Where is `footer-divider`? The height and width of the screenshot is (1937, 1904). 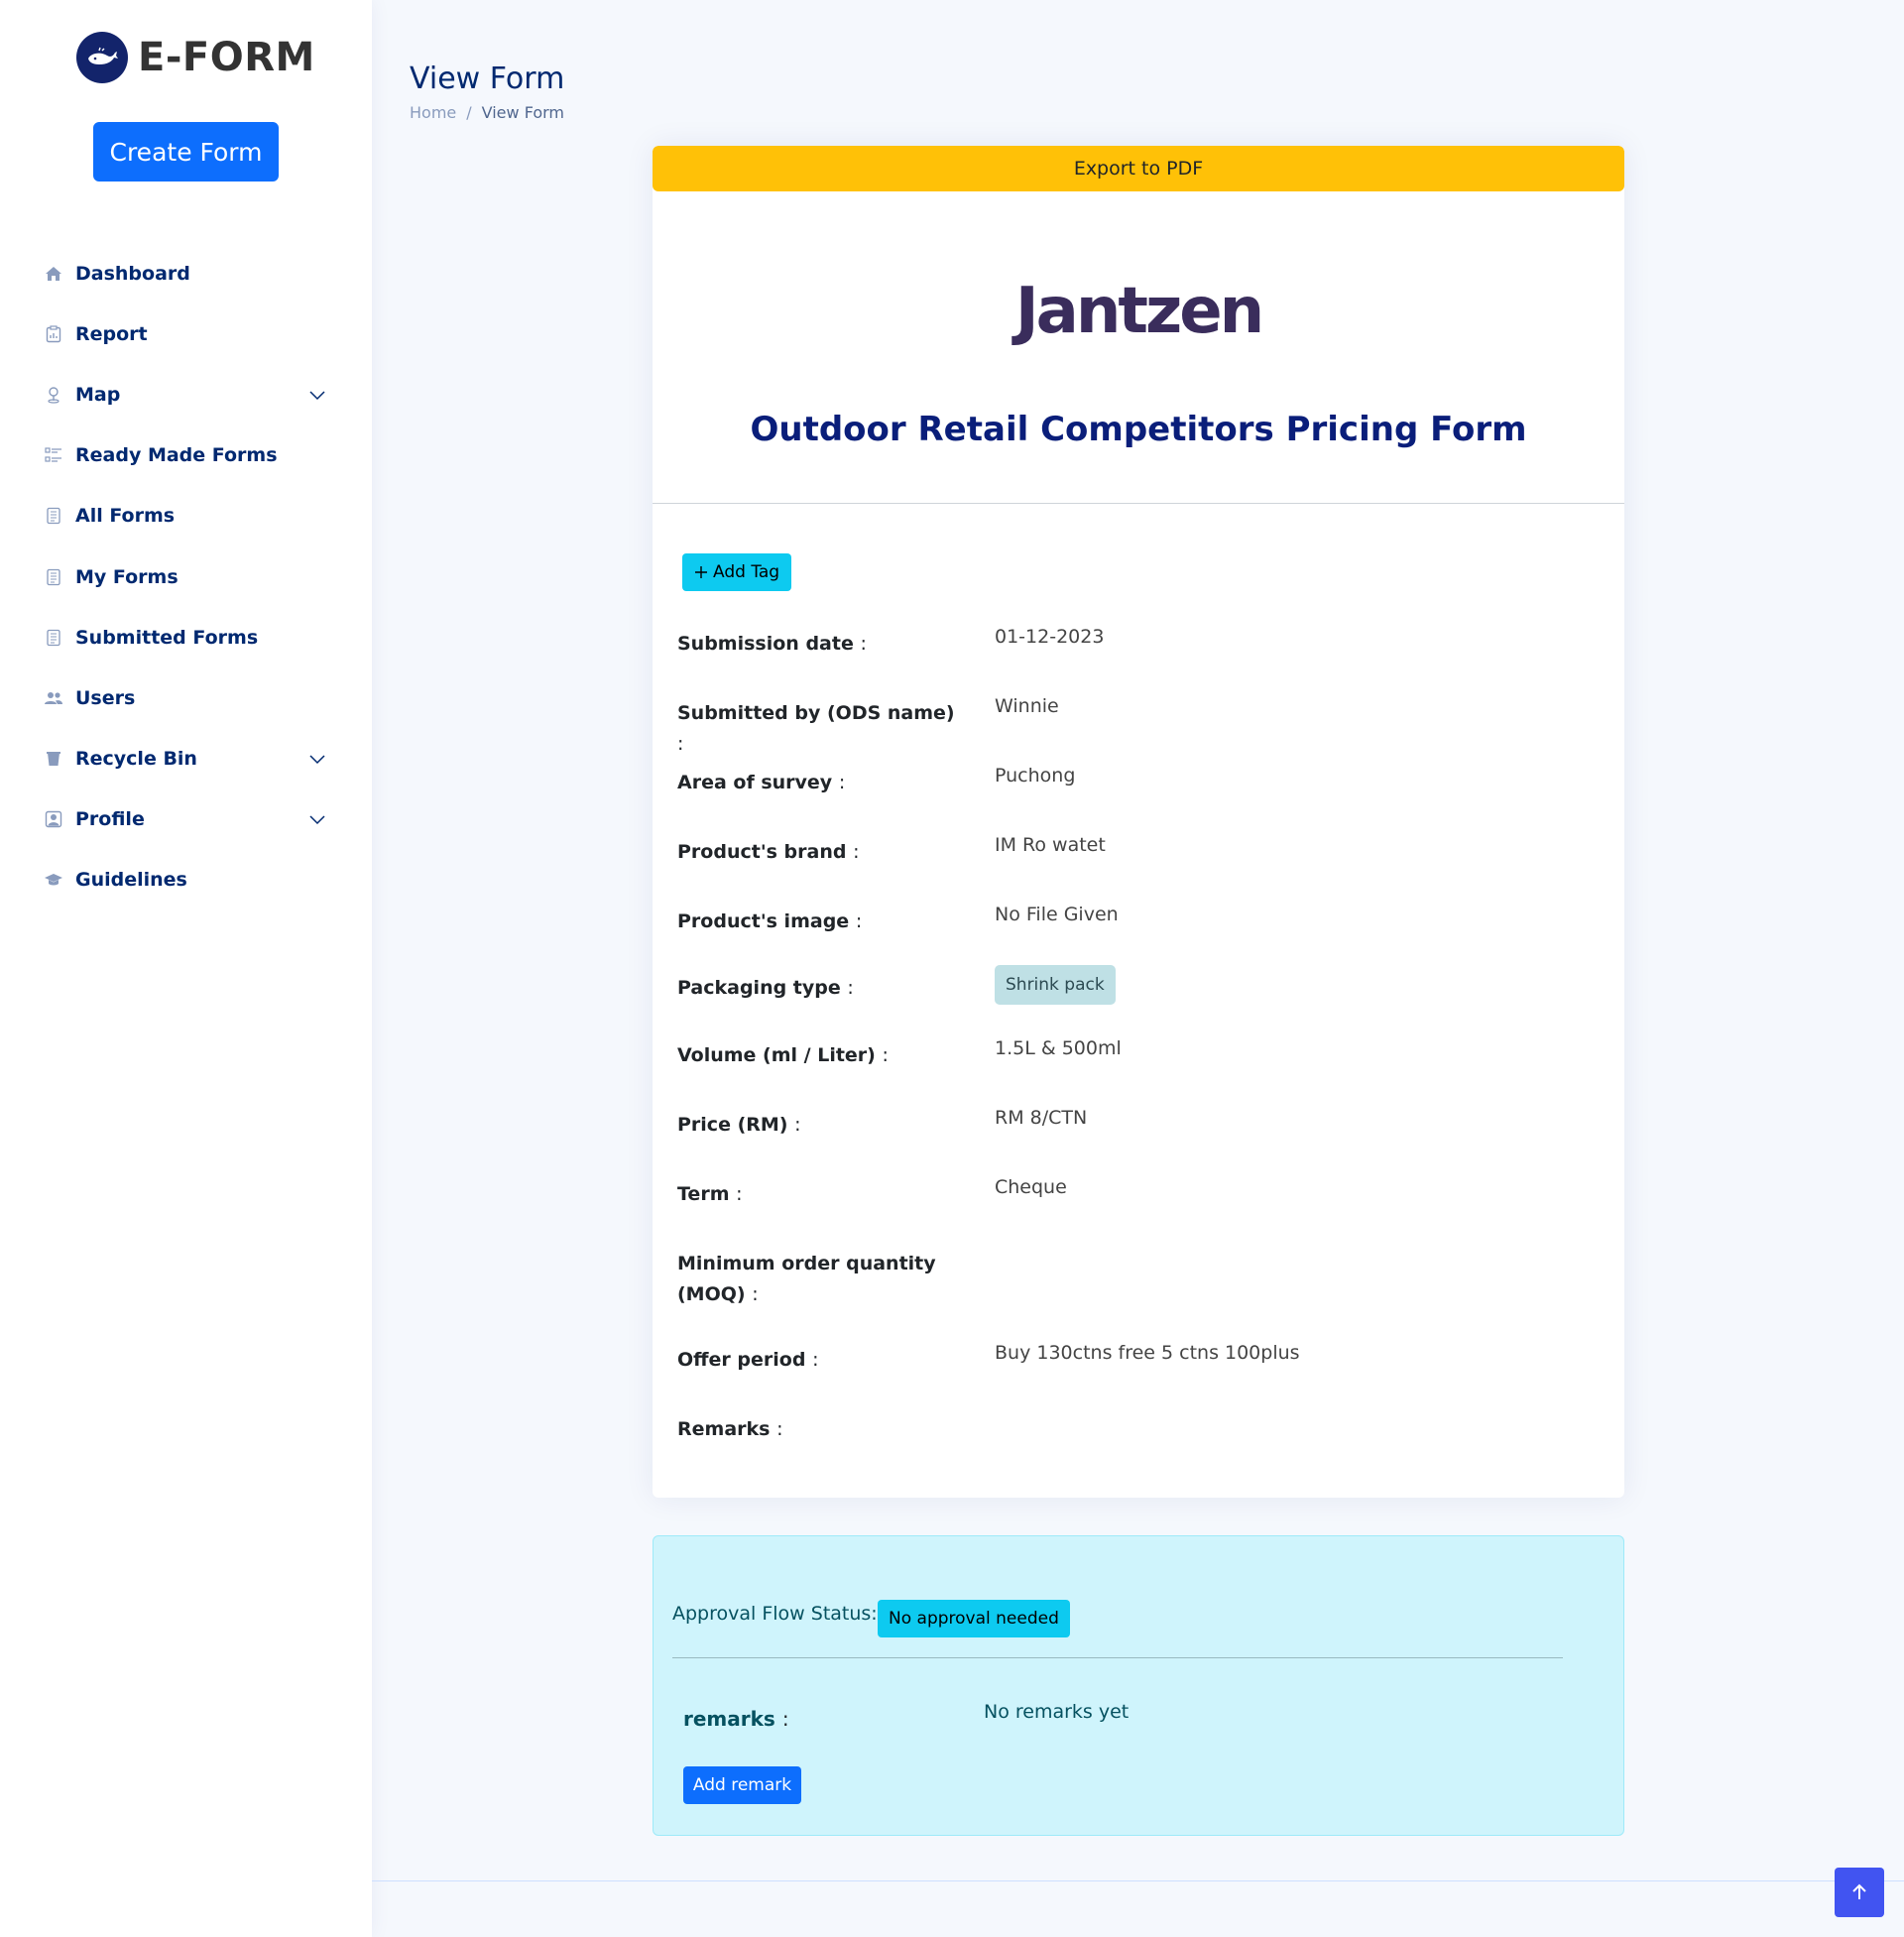 footer-divider is located at coordinates (1138, 1881).